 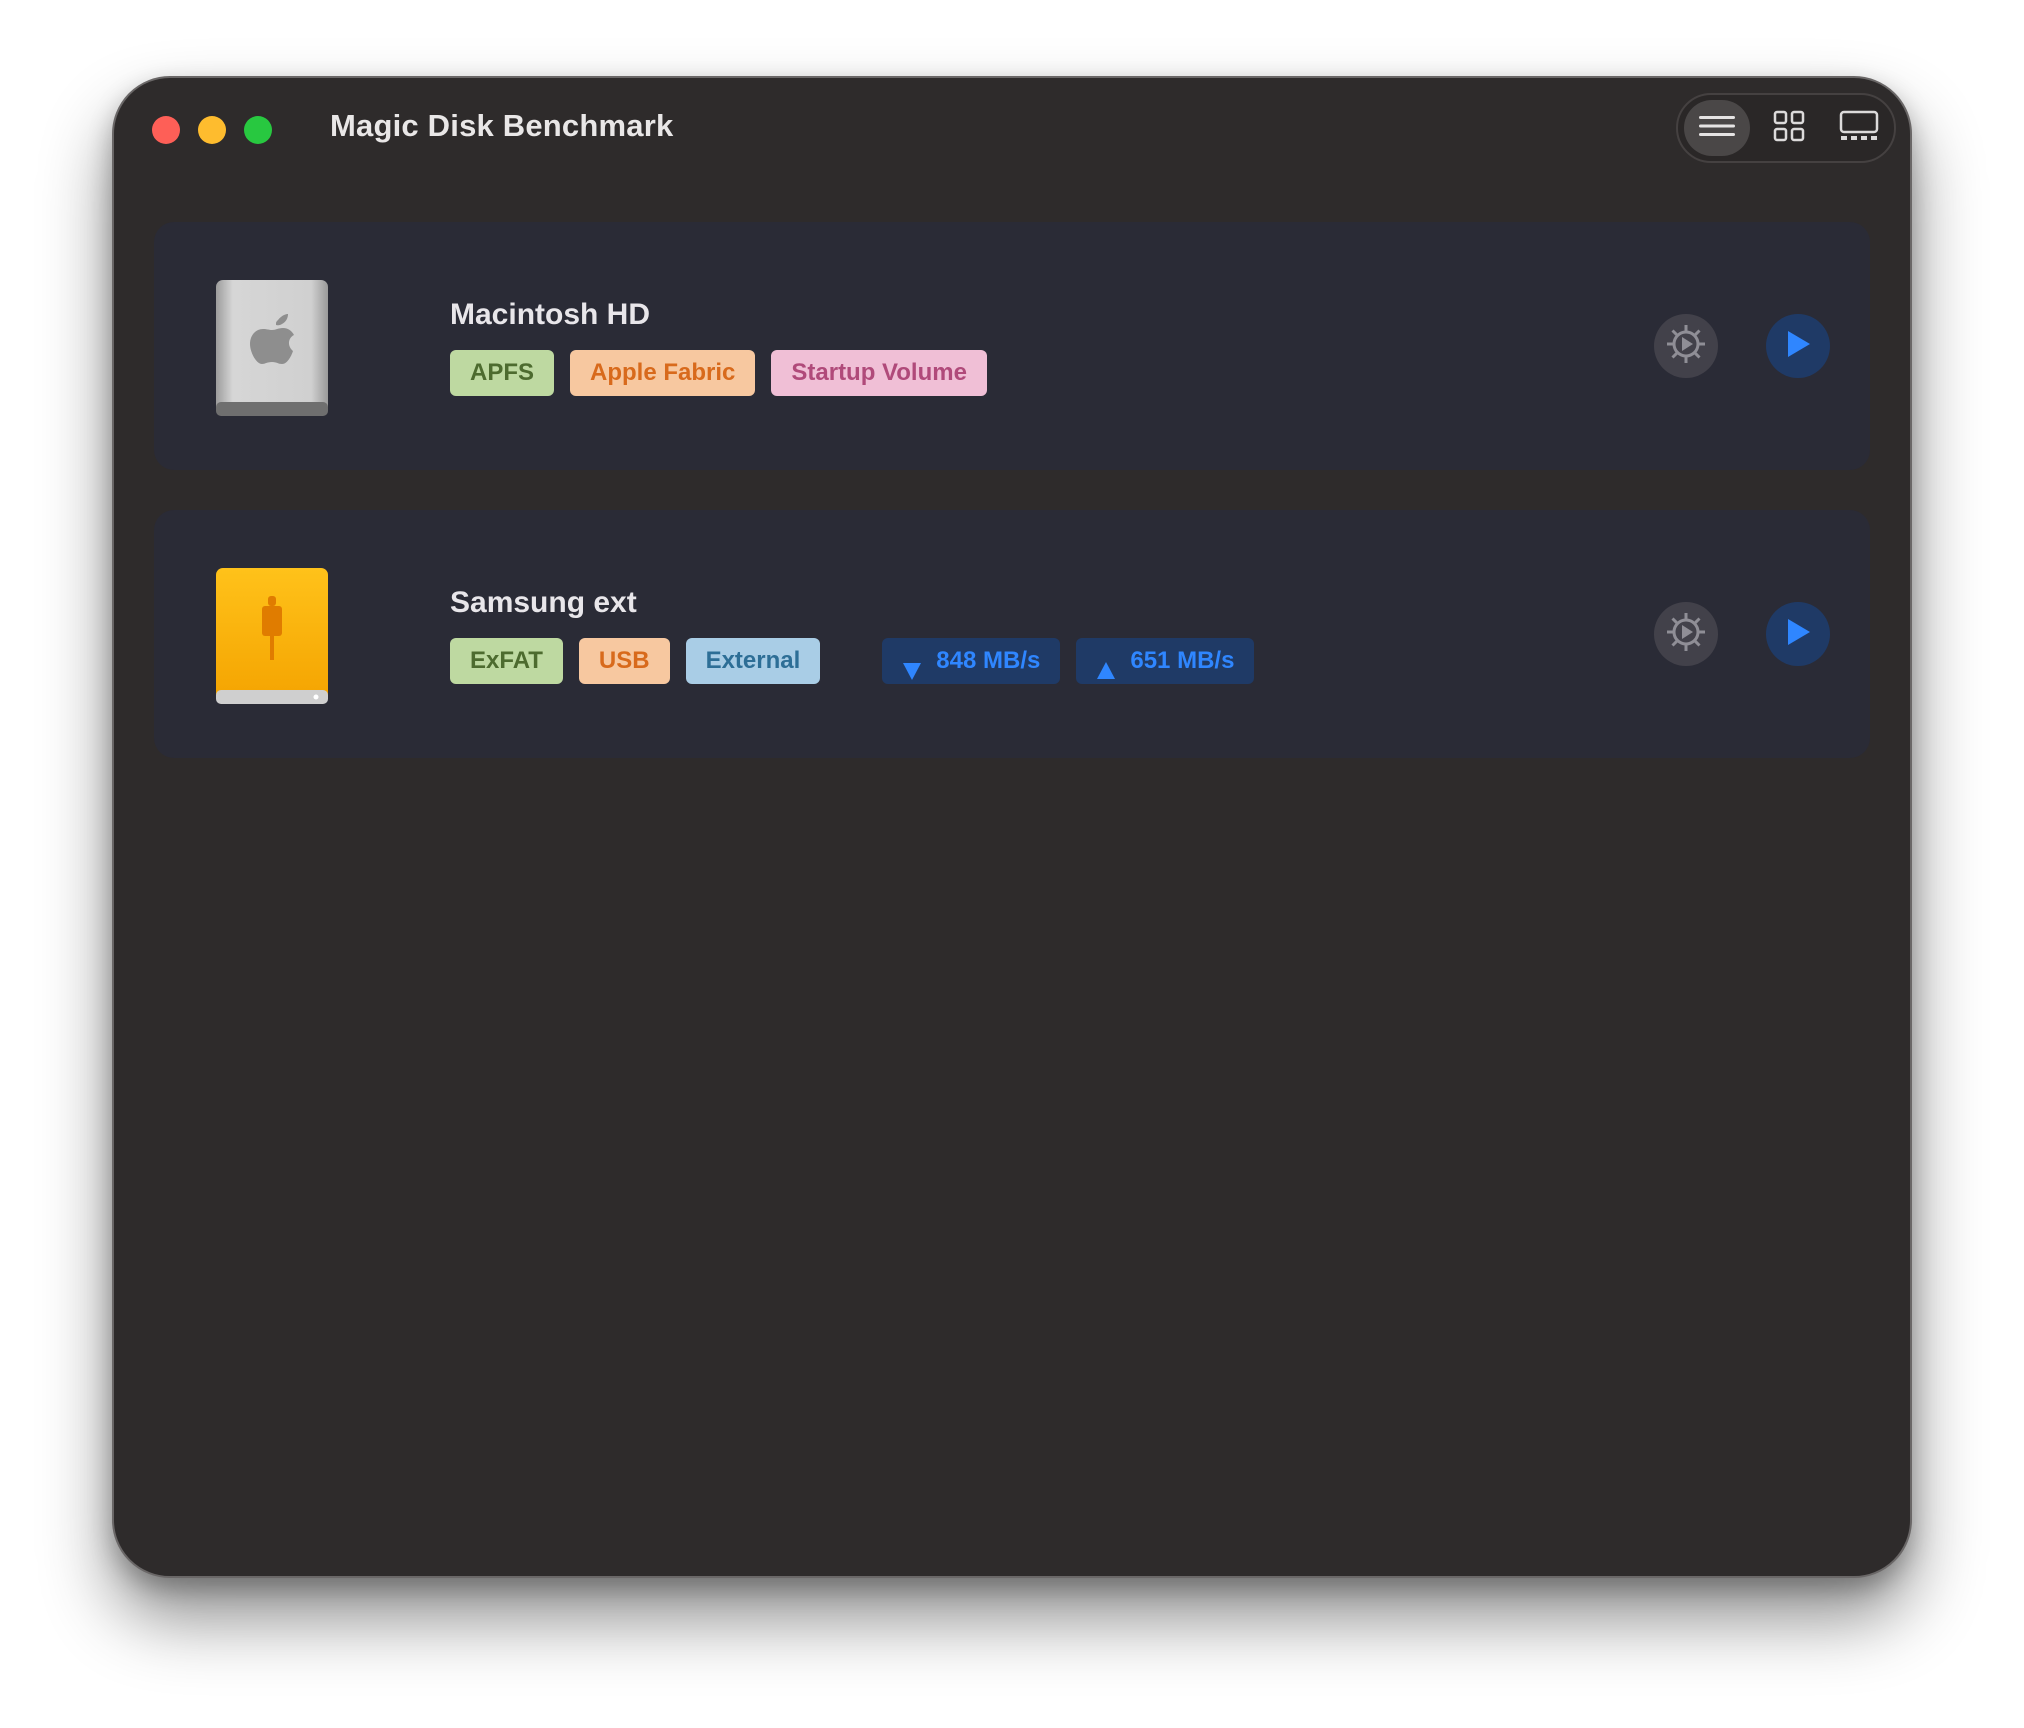 What do you see at coordinates (502, 373) in the screenshot?
I see `filesystem-tag: APFS` at bounding box center [502, 373].